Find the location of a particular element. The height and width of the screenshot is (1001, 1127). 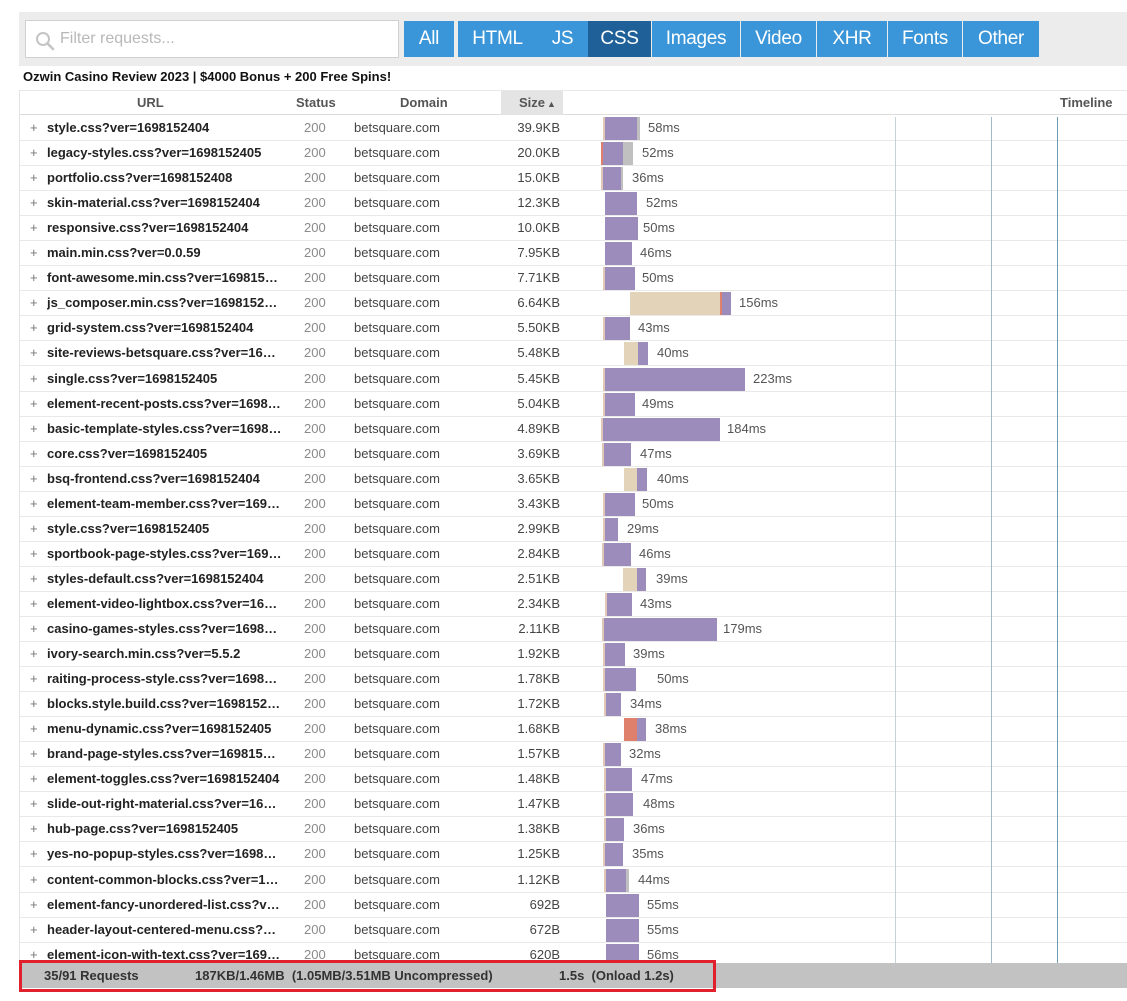

tab-video: Video is located at coordinates (778, 39).